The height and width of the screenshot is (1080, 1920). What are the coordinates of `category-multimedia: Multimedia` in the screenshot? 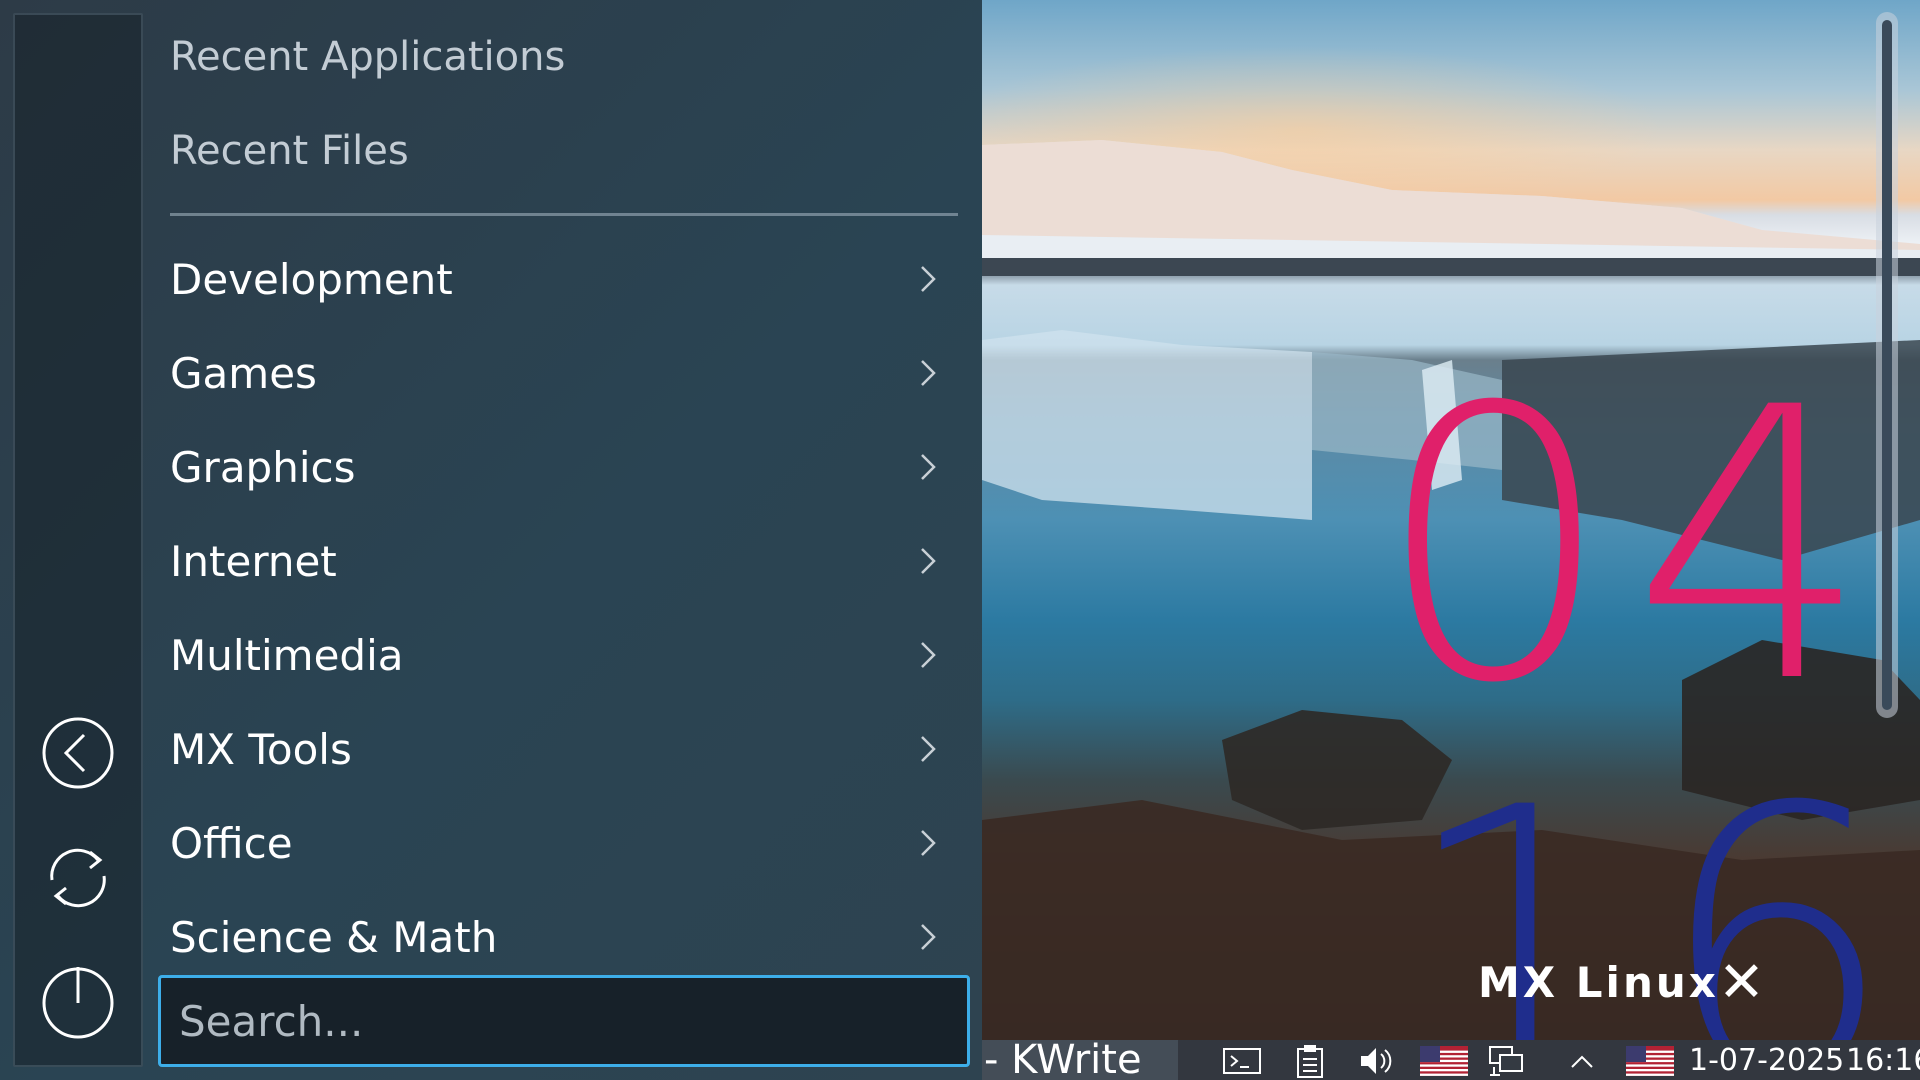 It's located at (565, 655).